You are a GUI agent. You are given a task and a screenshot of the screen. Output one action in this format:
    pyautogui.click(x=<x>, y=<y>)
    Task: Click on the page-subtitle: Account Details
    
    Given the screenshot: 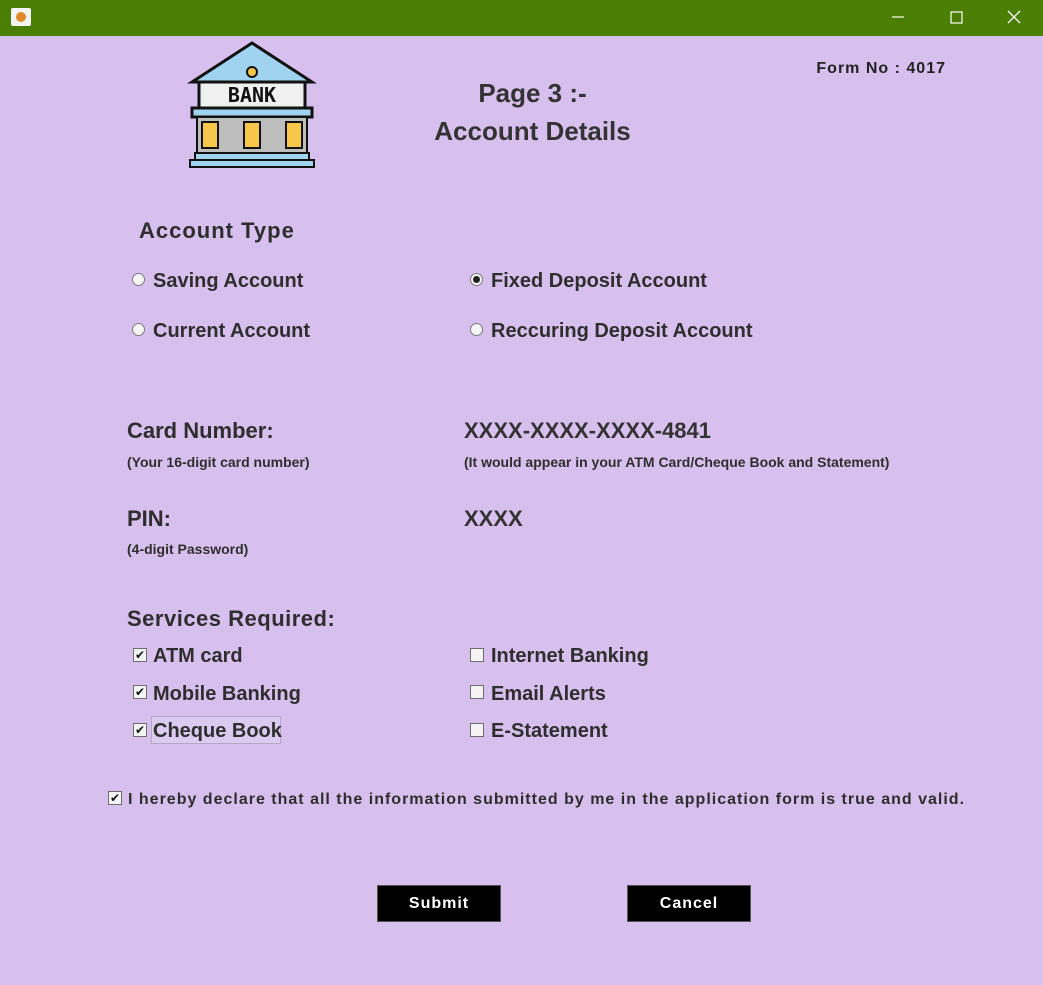 What is the action you would take?
    pyautogui.click(x=532, y=131)
    